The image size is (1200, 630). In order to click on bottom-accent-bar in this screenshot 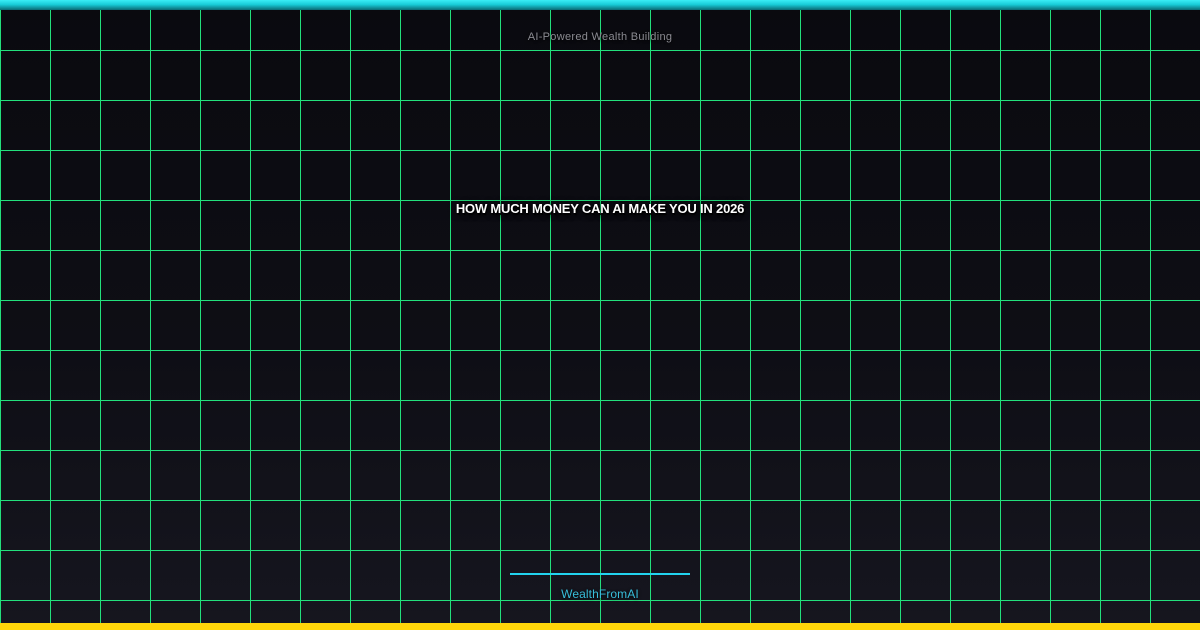, I will do `click(600, 626)`.